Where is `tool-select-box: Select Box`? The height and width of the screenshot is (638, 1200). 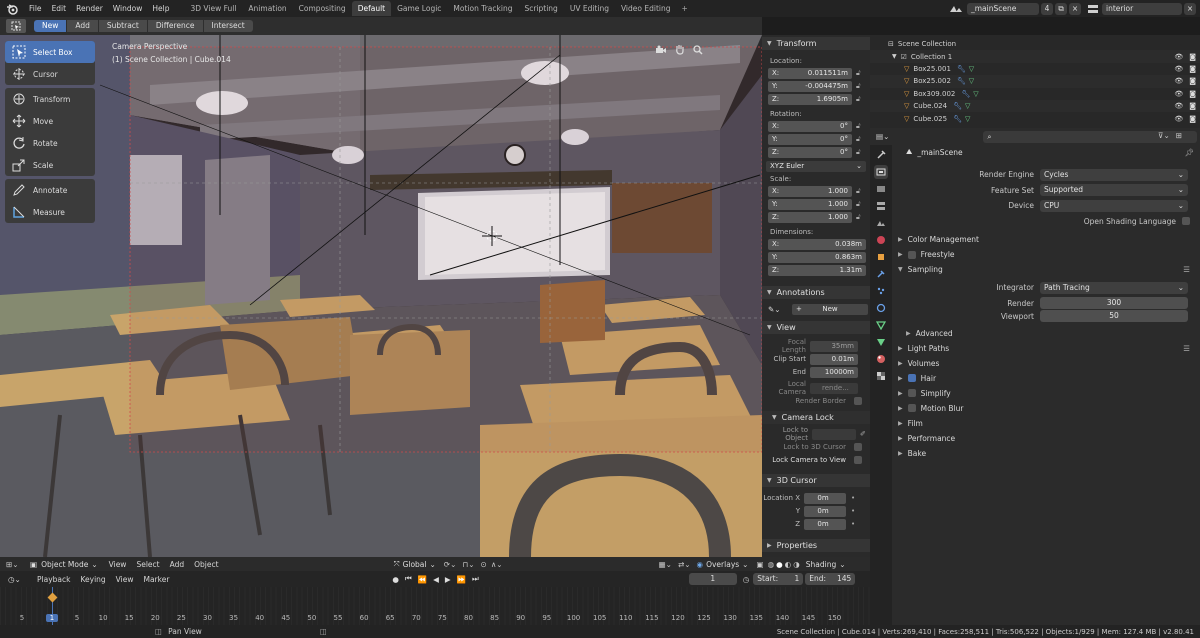
tool-select-box: Select Box is located at coordinates (50, 52).